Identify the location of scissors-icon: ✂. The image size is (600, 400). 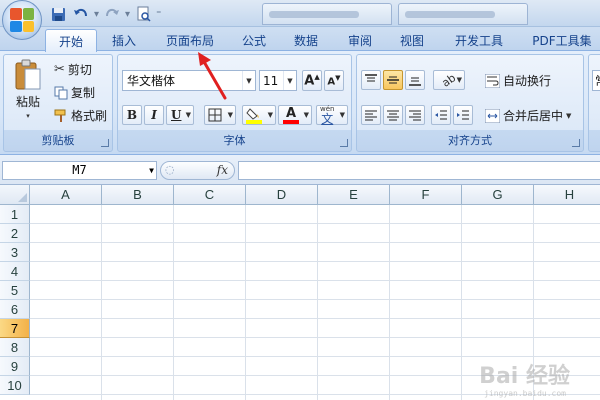
(59, 69).